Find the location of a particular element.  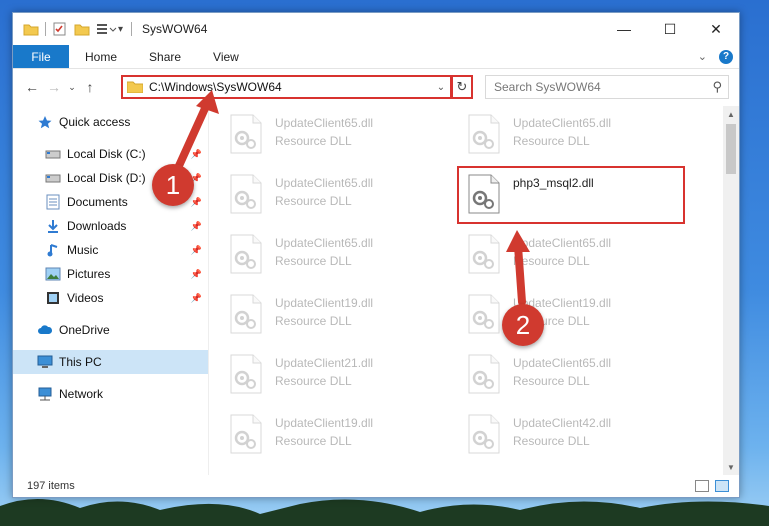

sidebar-item-music: Music 📌 is located at coordinates (110, 250).